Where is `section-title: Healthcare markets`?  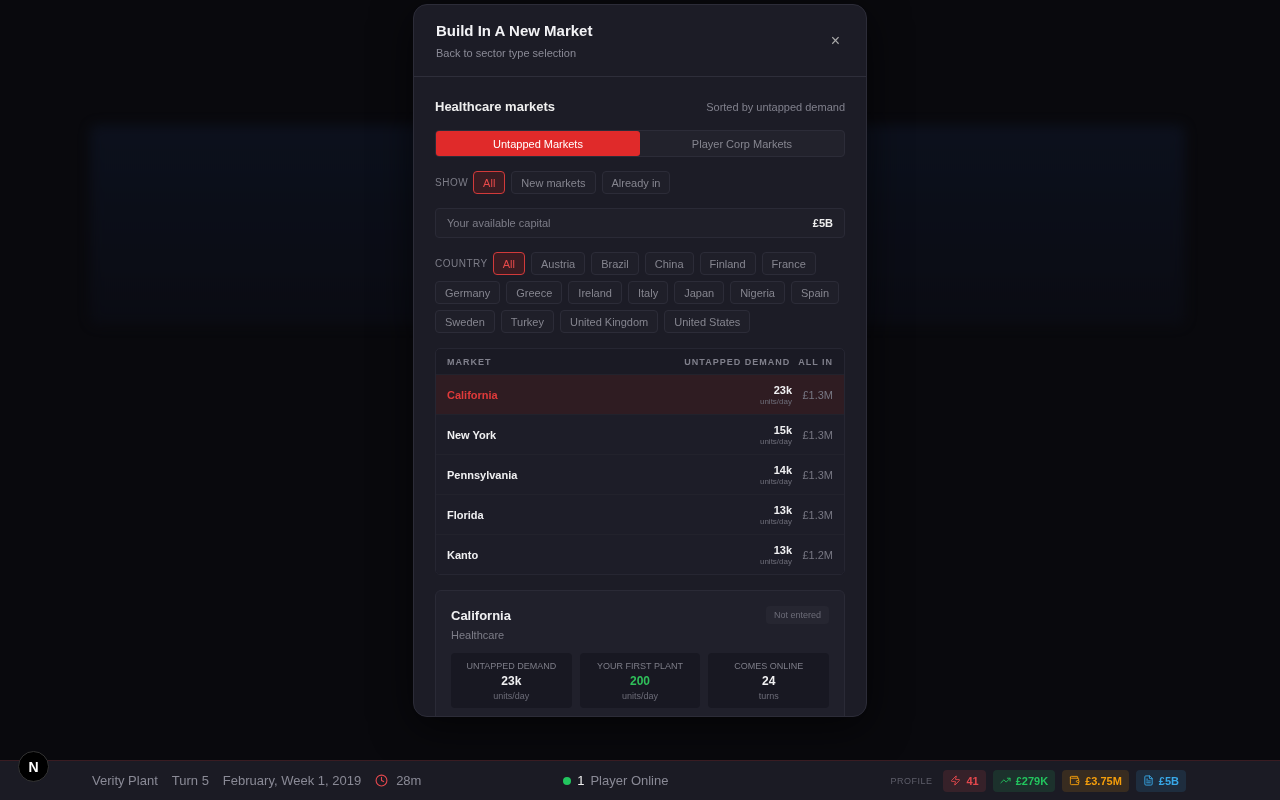 section-title: Healthcare markets is located at coordinates (495, 106).